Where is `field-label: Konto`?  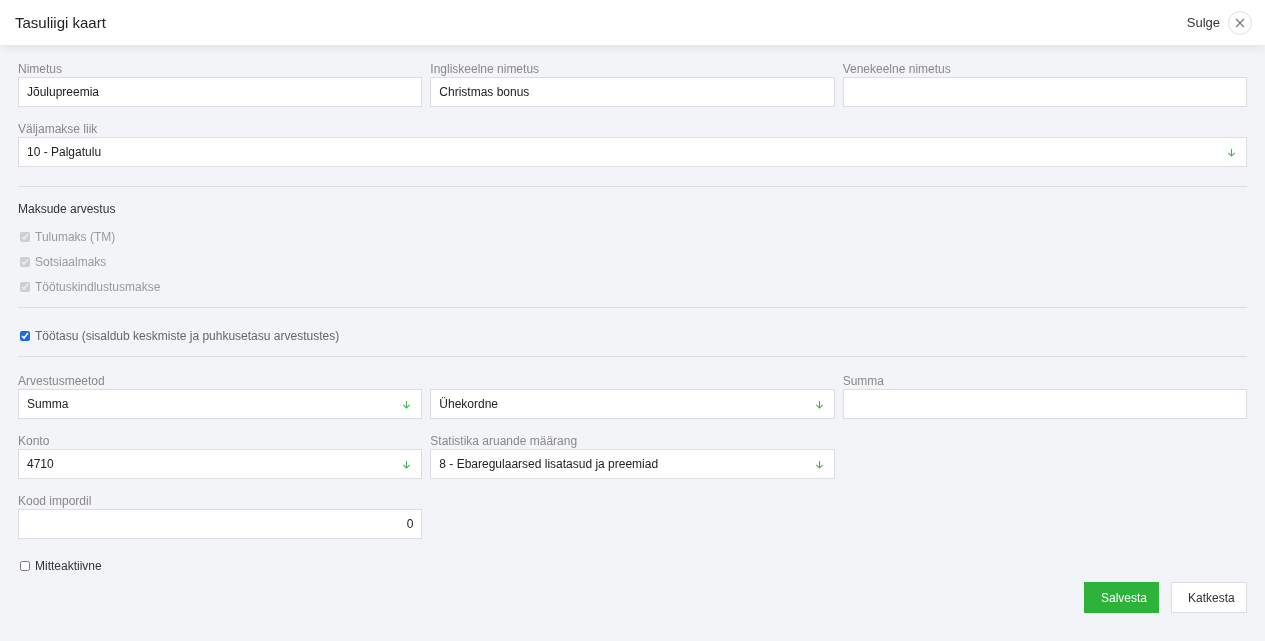
field-label: Konto is located at coordinates (34, 441).